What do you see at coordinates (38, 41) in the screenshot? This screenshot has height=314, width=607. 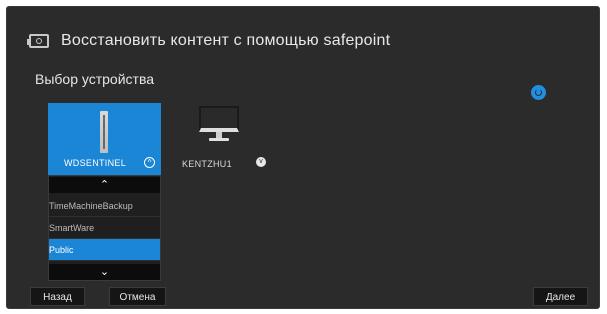 I see `drive-restore-icon` at bounding box center [38, 41].